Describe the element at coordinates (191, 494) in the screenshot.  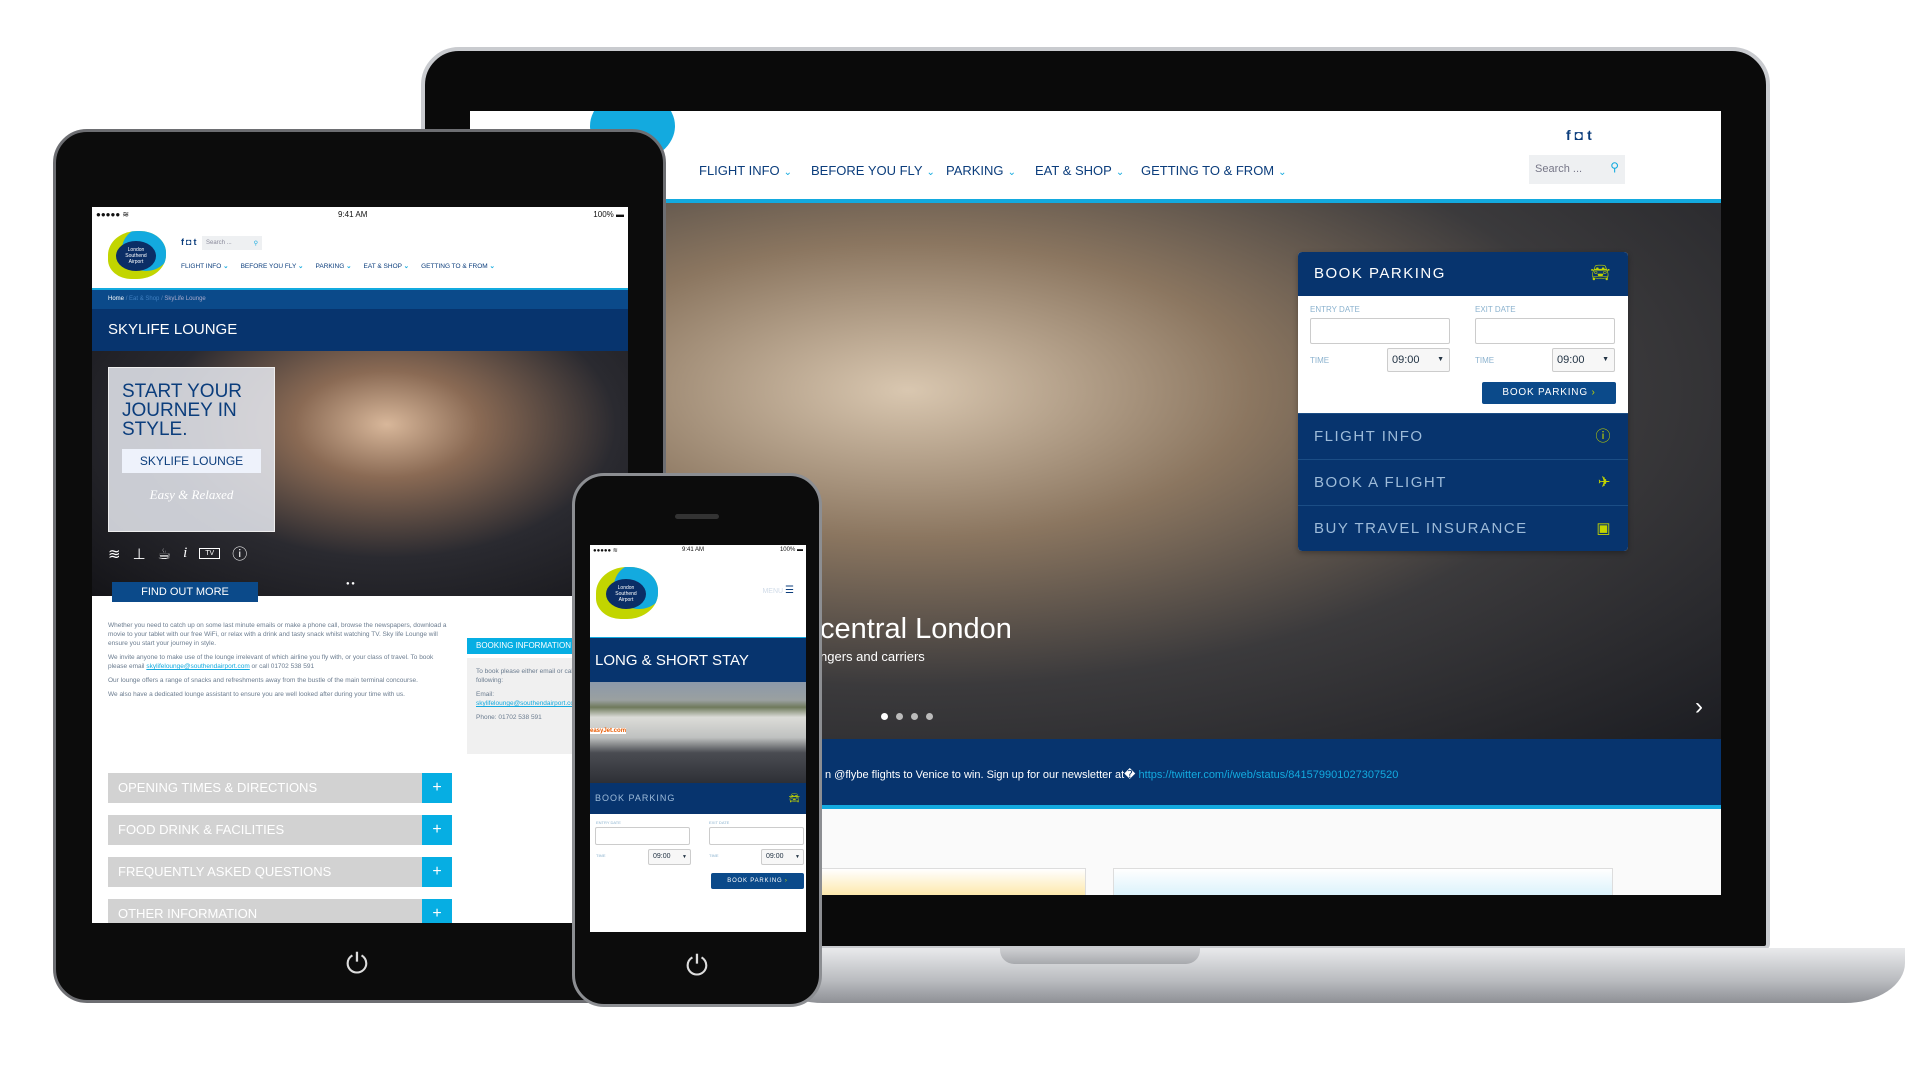
I see `hero-tagline: Easy & Relaxed` at that location.